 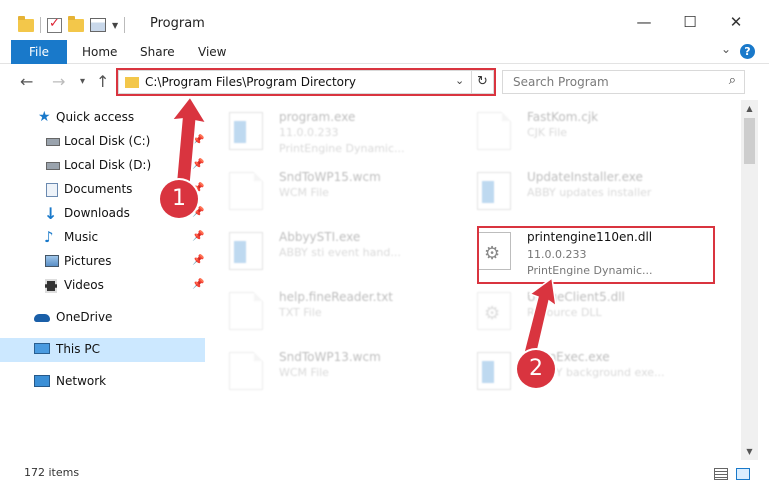 What do you see at coordinates (596, 255) in the screenshot?
I see `file-highlight-box` at bounding box center [596, 255].